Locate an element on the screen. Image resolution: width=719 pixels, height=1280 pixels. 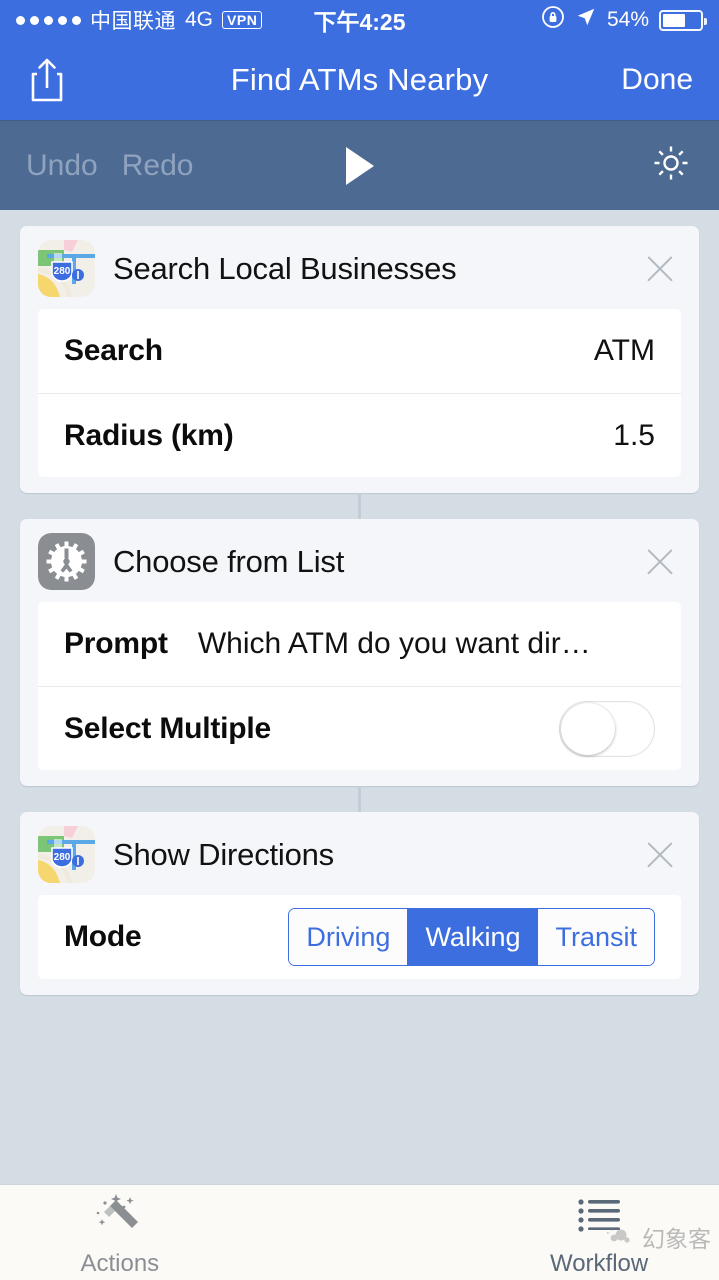
play-icon is located at coordinates (359, 165).